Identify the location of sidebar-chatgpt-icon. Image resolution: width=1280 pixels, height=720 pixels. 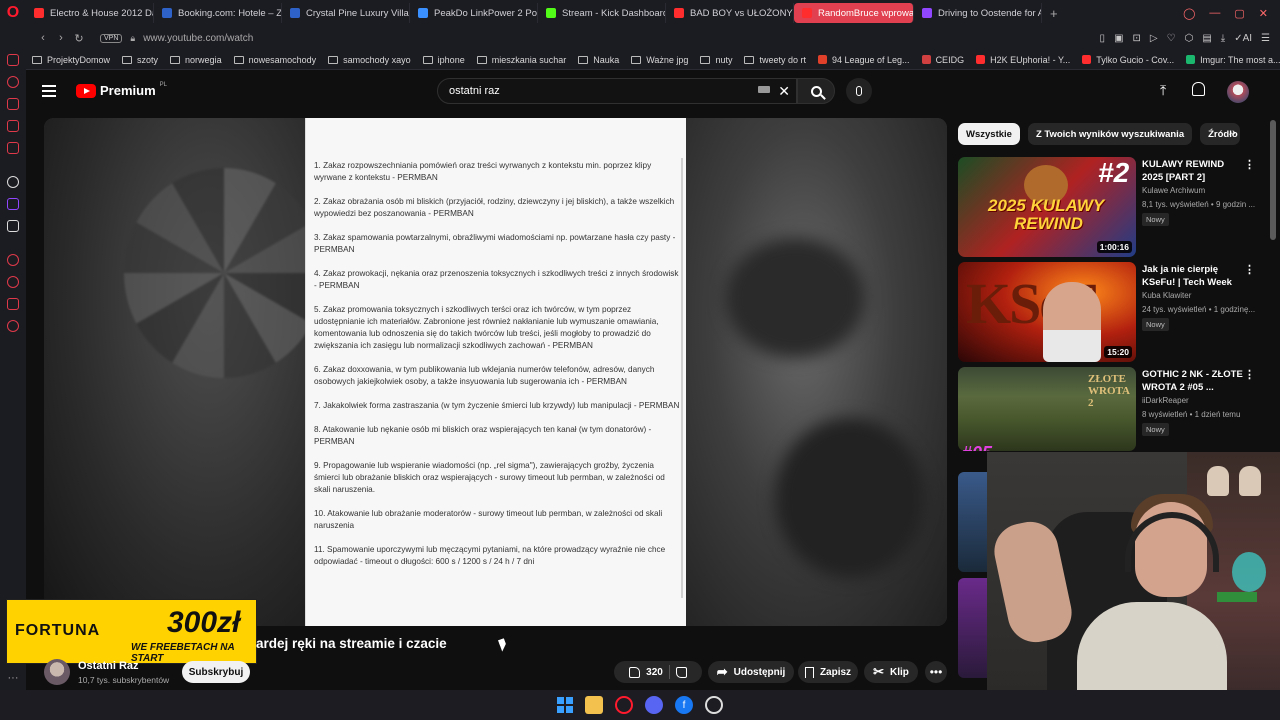
(13, 182).